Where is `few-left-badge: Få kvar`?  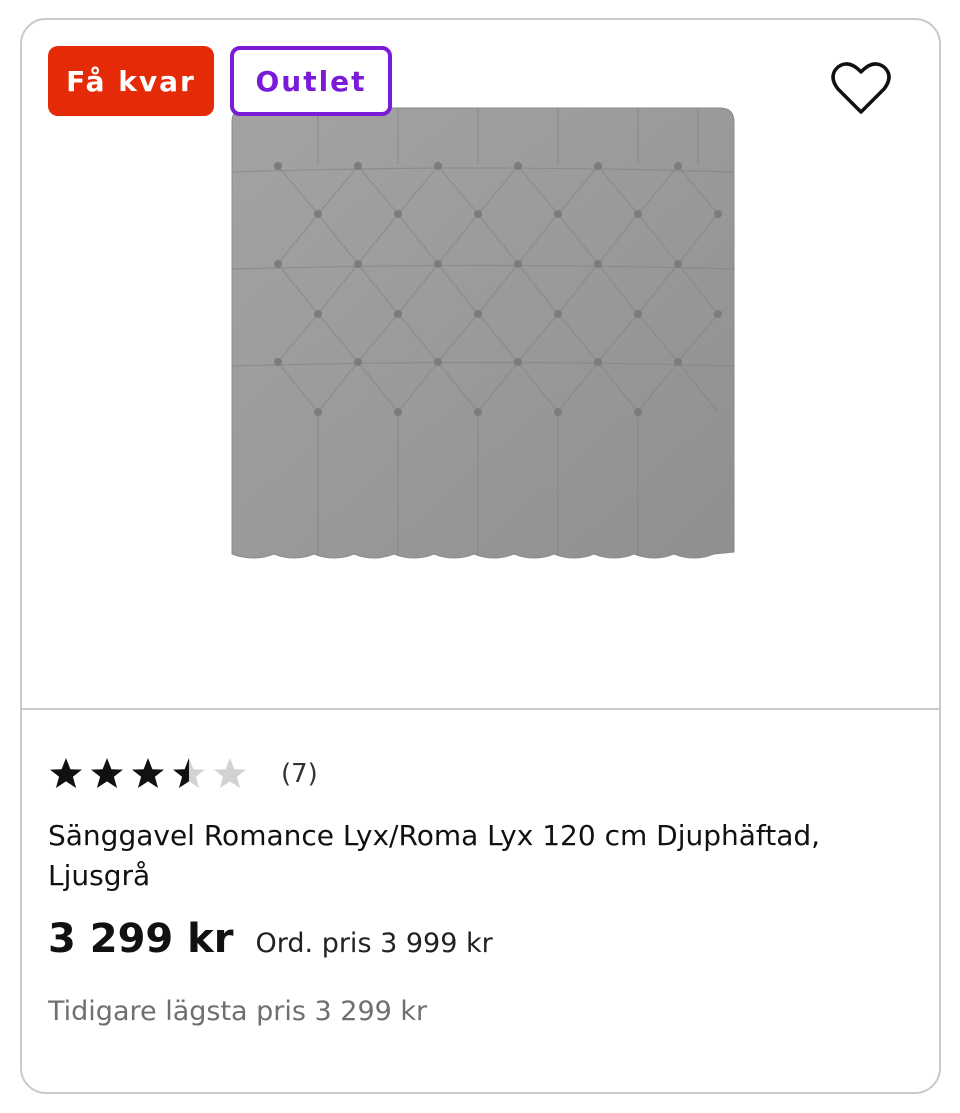
few-left-badge: Få kvar is located at coordinates (131, 81).